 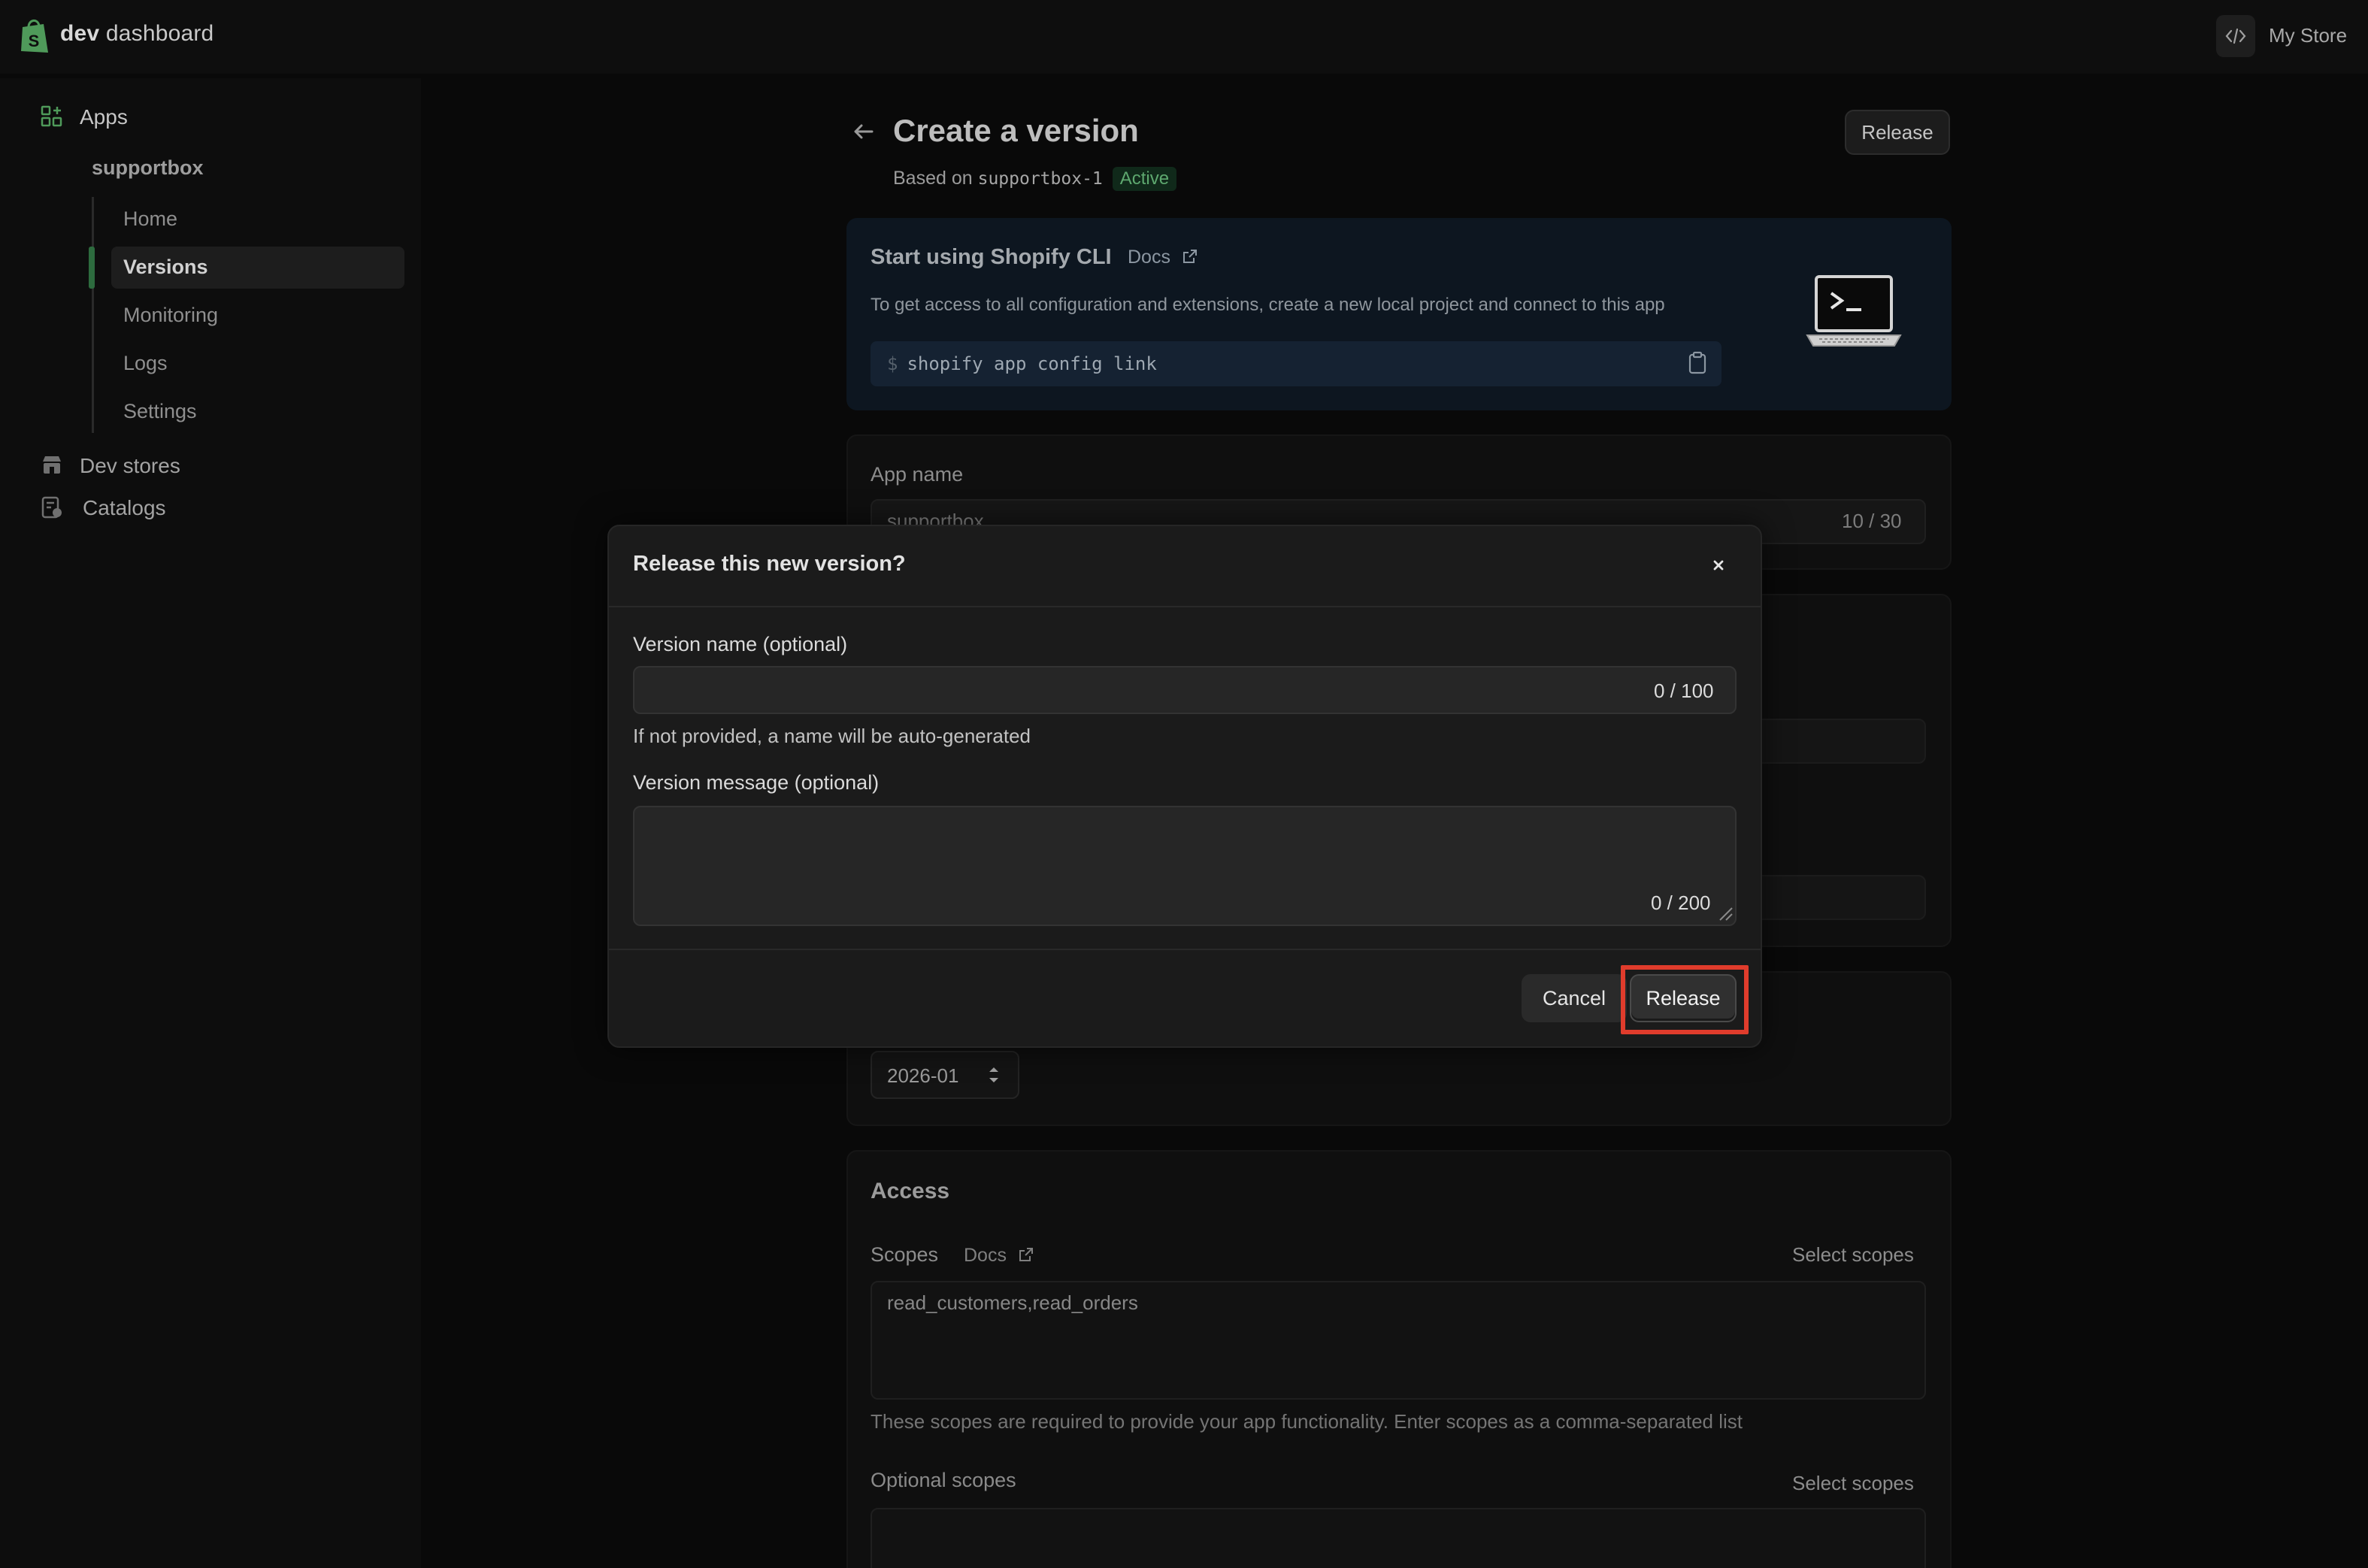 What do you see at coordinates (1718, 565) in the screenshot?
I see `close-icon` at bounding box center [1718, 565].